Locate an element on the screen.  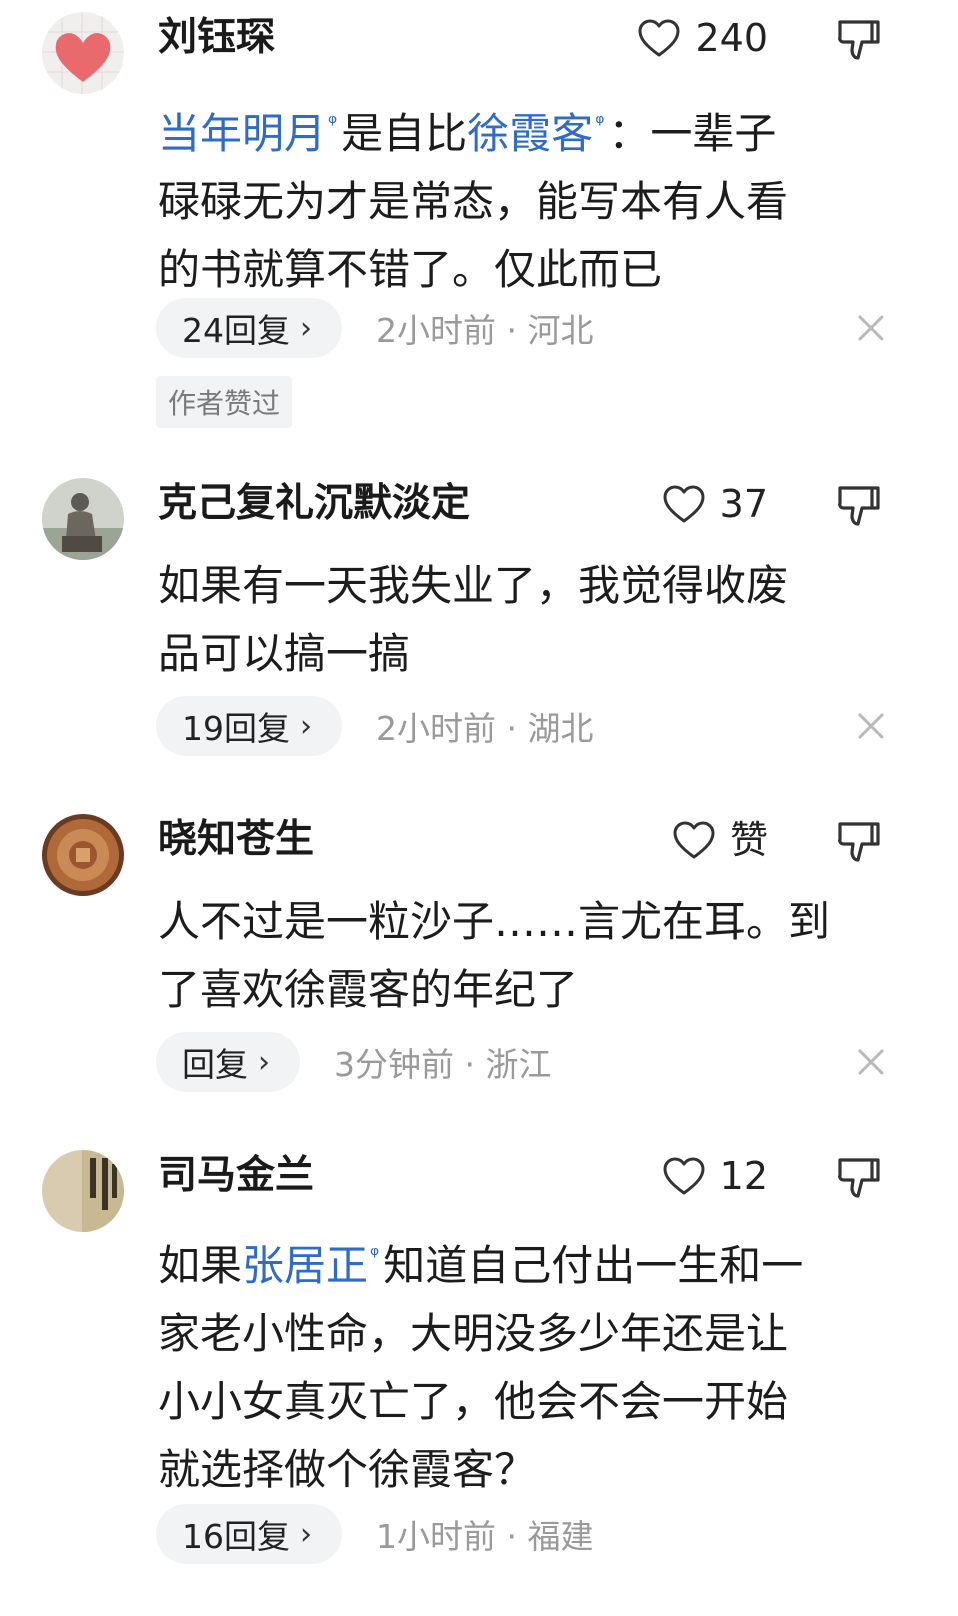
like-button: 240 is located at coordinates (702, 38).